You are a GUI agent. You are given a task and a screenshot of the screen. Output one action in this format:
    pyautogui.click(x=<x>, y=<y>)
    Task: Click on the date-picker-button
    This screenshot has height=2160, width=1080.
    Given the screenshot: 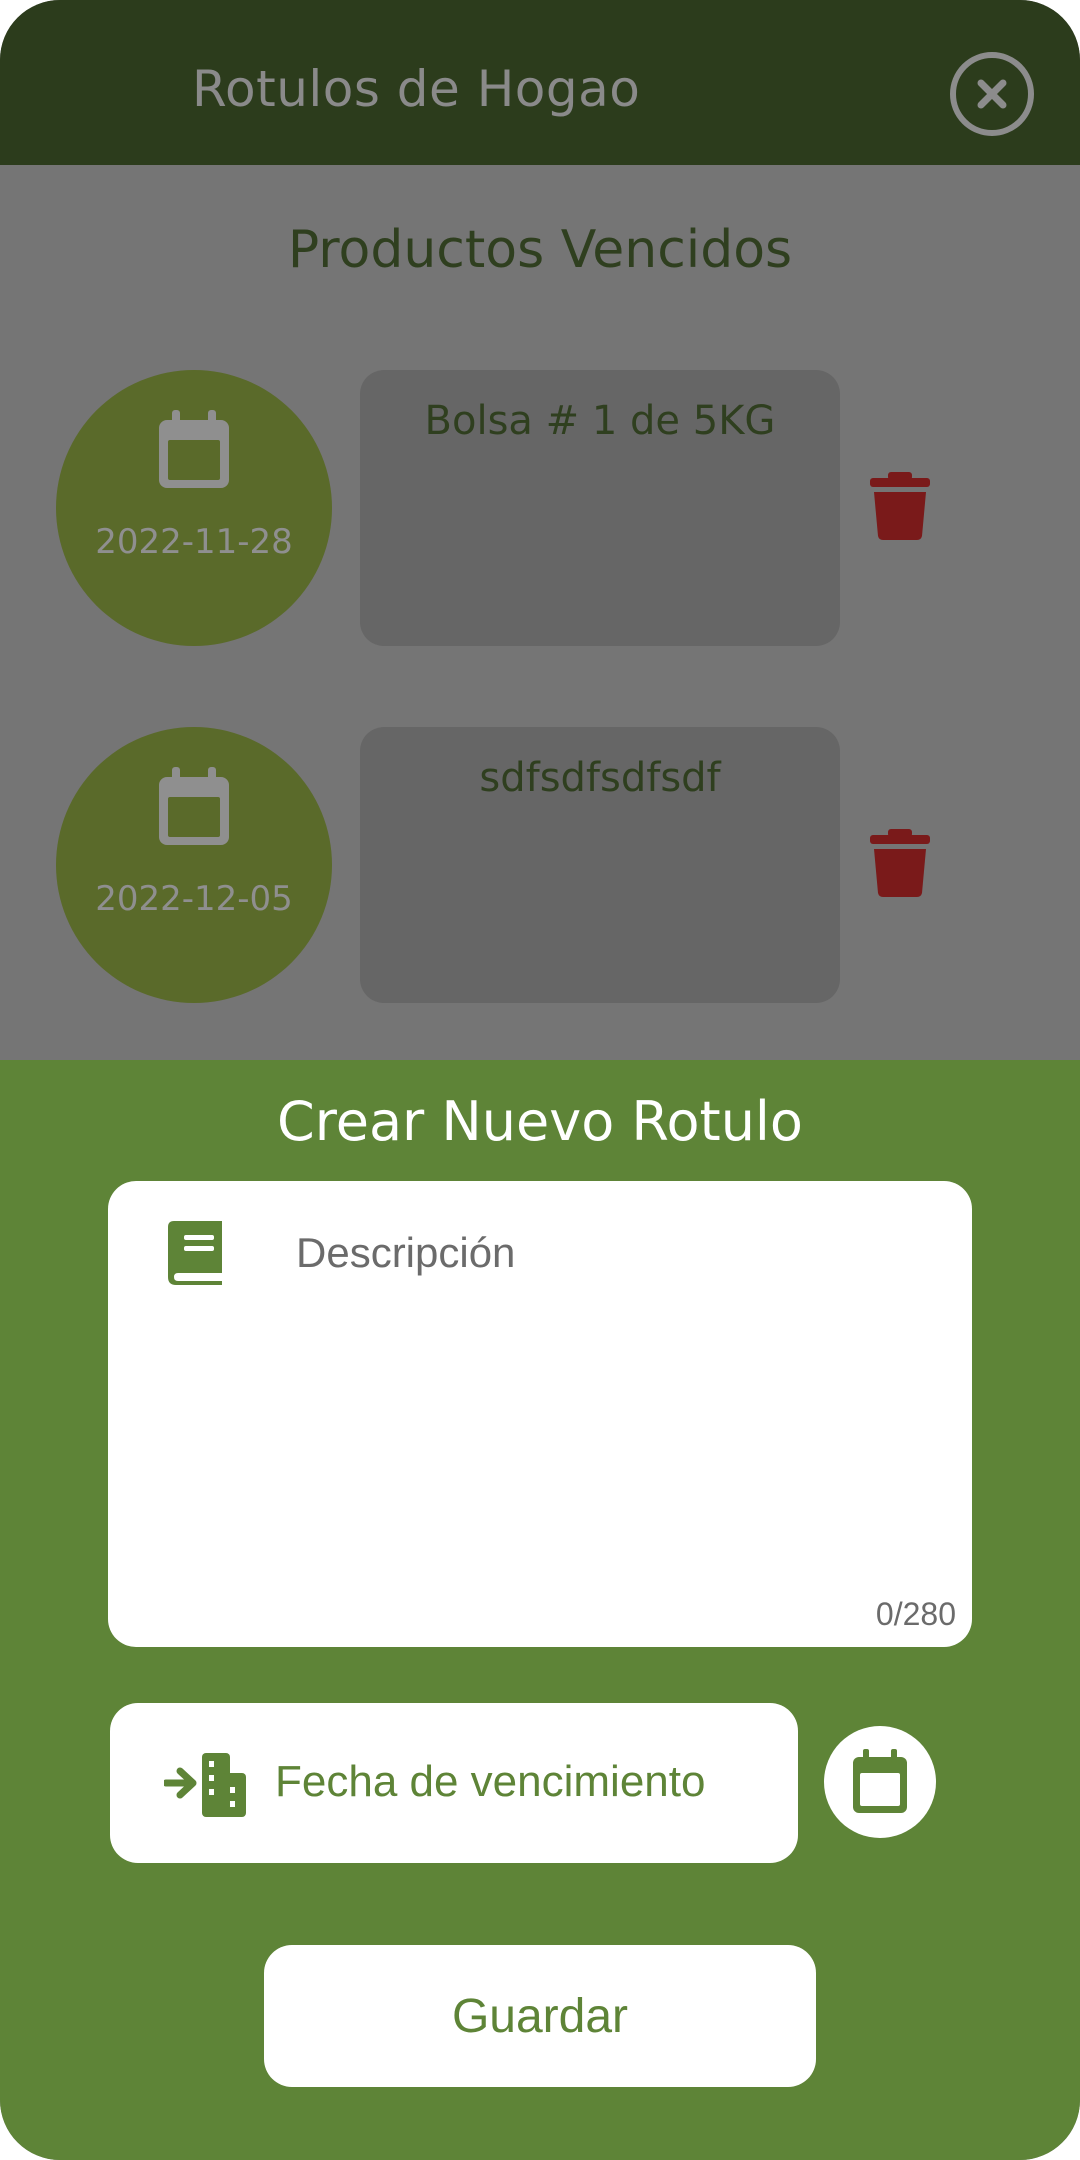 What is the action you would take?
    pyautogui.click(x=880, y=1782)
    